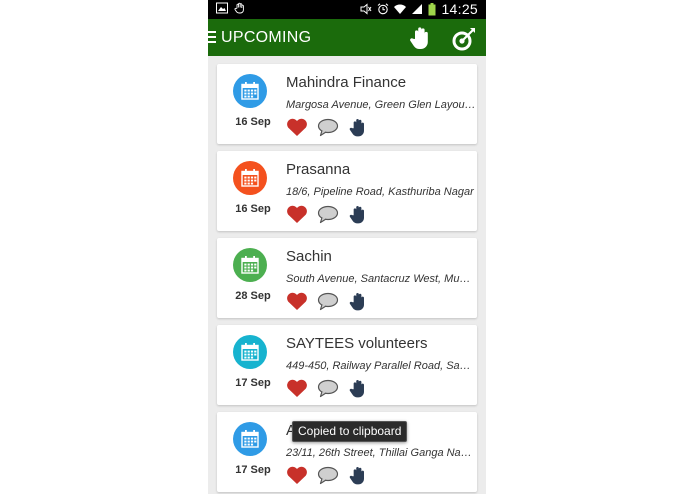  I want to click on alarm-icon, so click(383, 9).